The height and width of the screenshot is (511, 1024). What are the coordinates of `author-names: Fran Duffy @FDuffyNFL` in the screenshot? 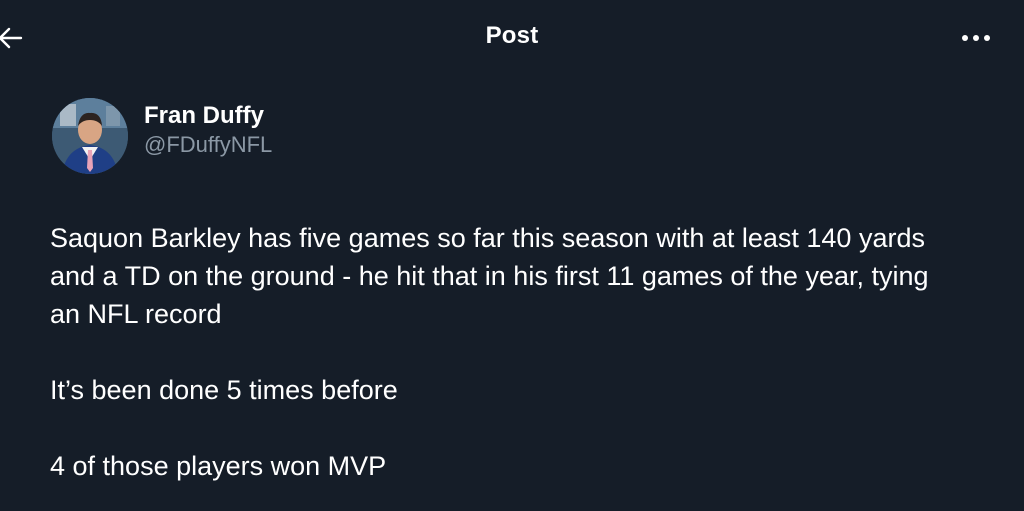 It's located at (208, 130).